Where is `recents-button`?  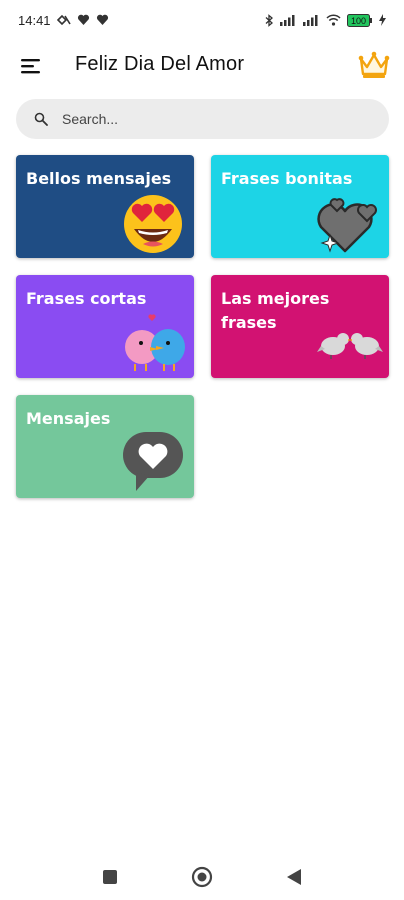
recents-button is located at coordinates (110, 877).